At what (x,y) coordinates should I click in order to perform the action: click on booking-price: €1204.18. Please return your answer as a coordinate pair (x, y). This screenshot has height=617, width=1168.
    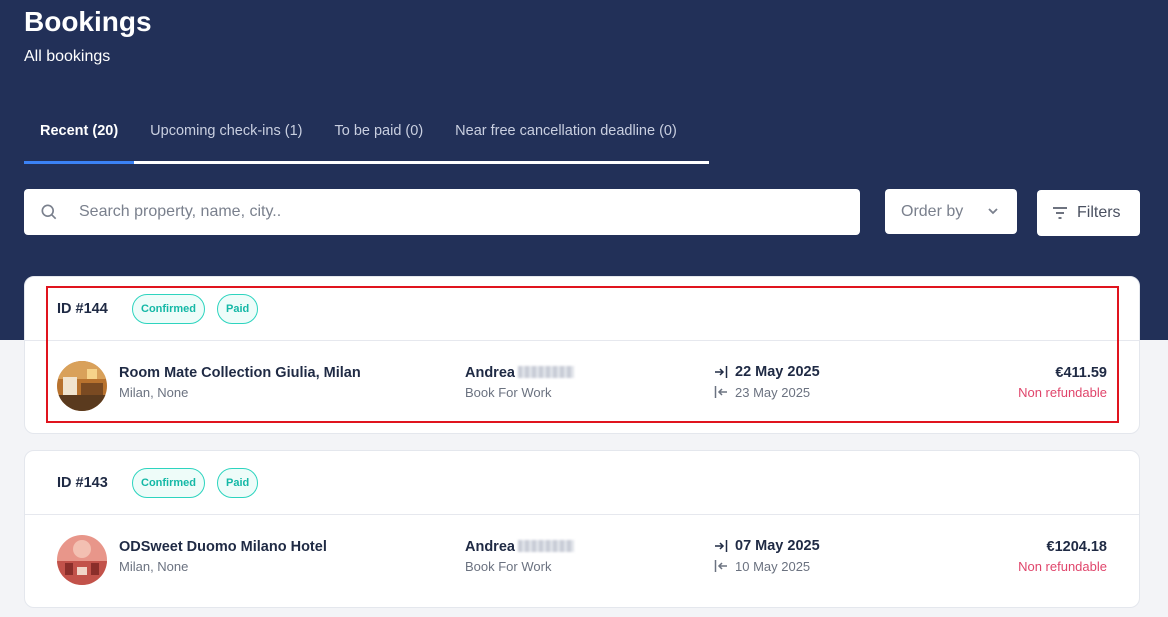
    Looking at the image, I should click on (1076, 547).